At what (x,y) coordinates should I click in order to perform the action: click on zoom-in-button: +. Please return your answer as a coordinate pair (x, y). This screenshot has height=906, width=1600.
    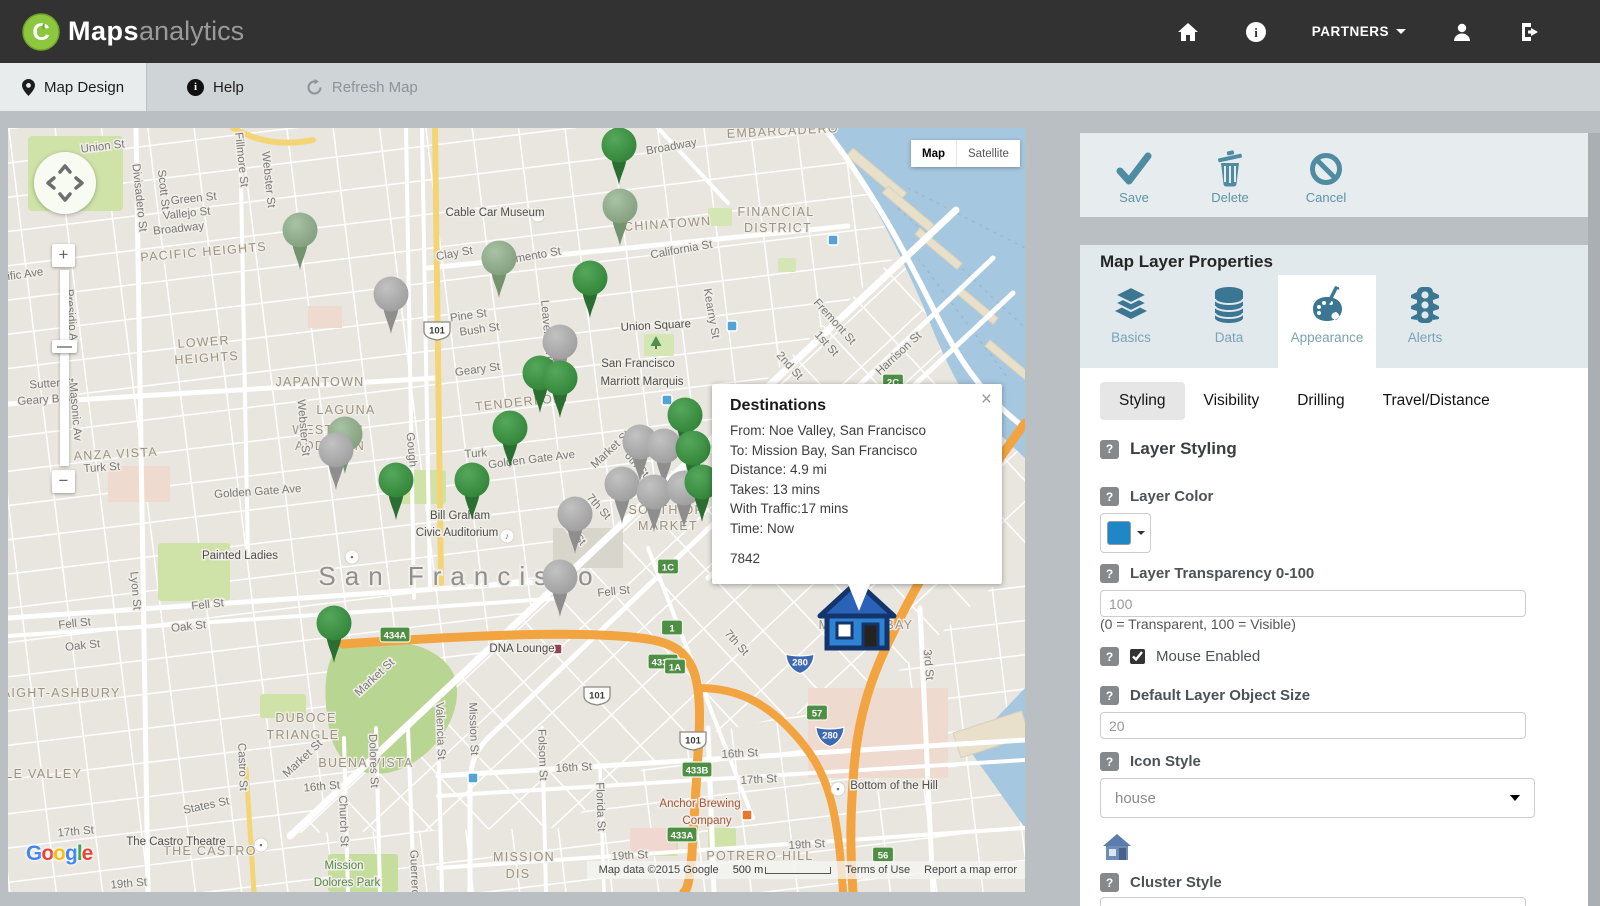
    Looking at the image, I should click on (63, 255).